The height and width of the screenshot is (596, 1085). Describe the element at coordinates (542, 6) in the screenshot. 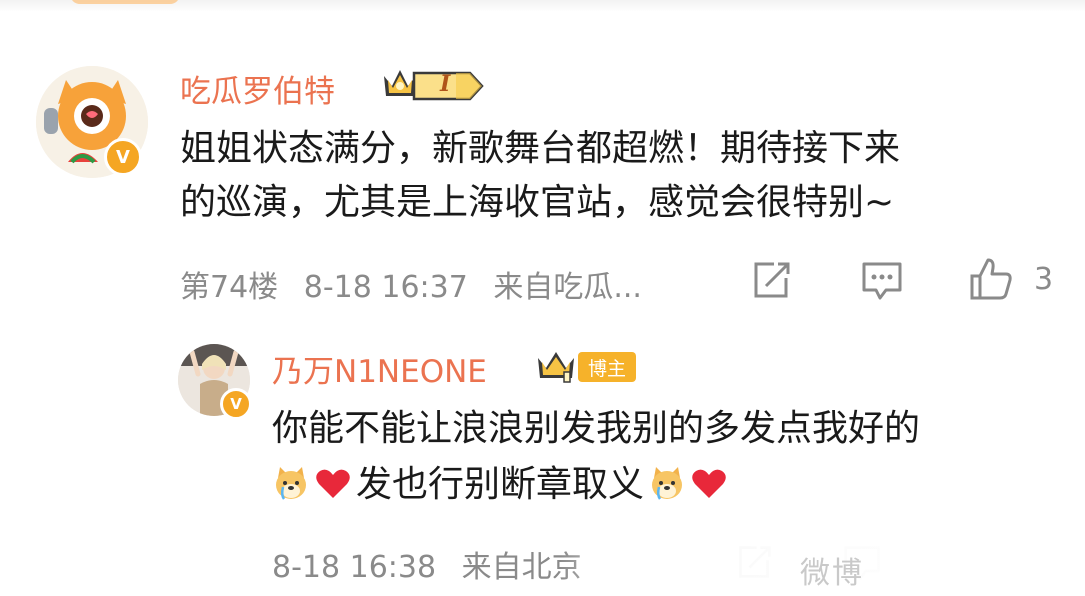

I see `previous-comment-edge` at that location.